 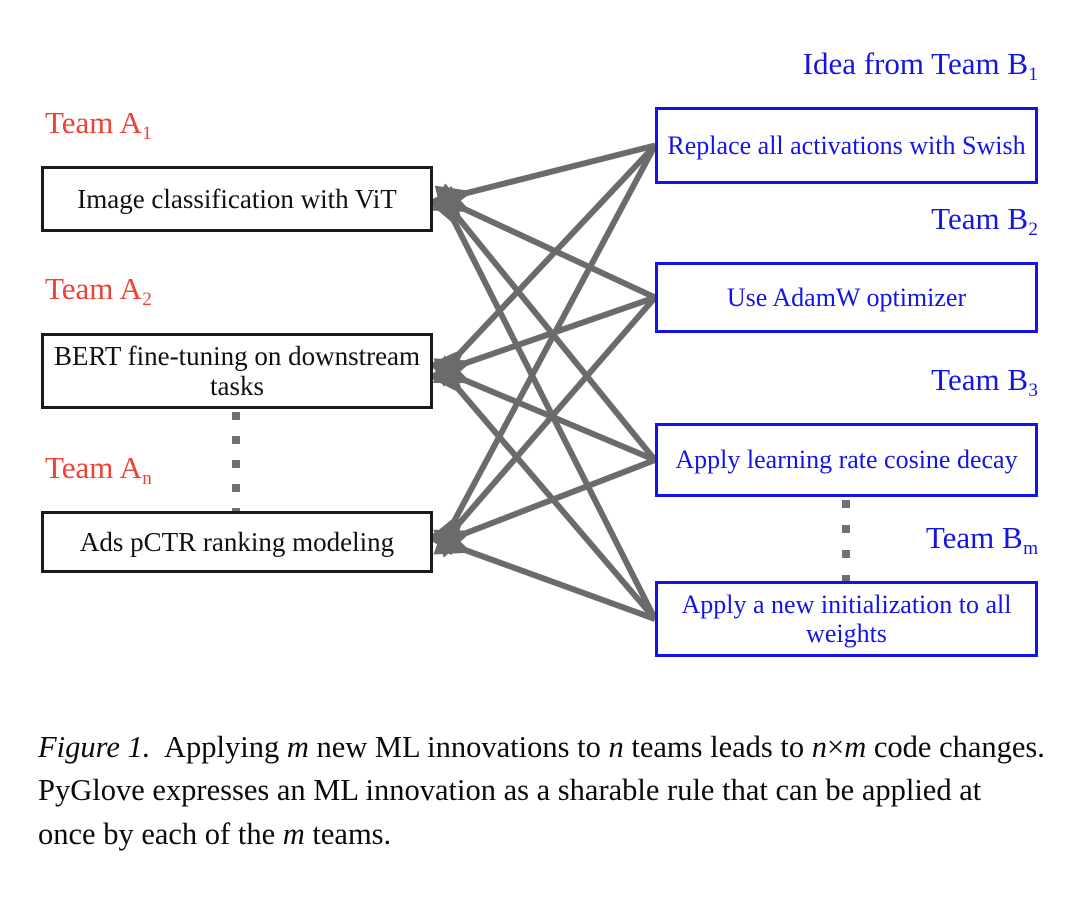 I want to click on innovation-box-b1: Replace all activations with Swish, so click(x=846, y=145).